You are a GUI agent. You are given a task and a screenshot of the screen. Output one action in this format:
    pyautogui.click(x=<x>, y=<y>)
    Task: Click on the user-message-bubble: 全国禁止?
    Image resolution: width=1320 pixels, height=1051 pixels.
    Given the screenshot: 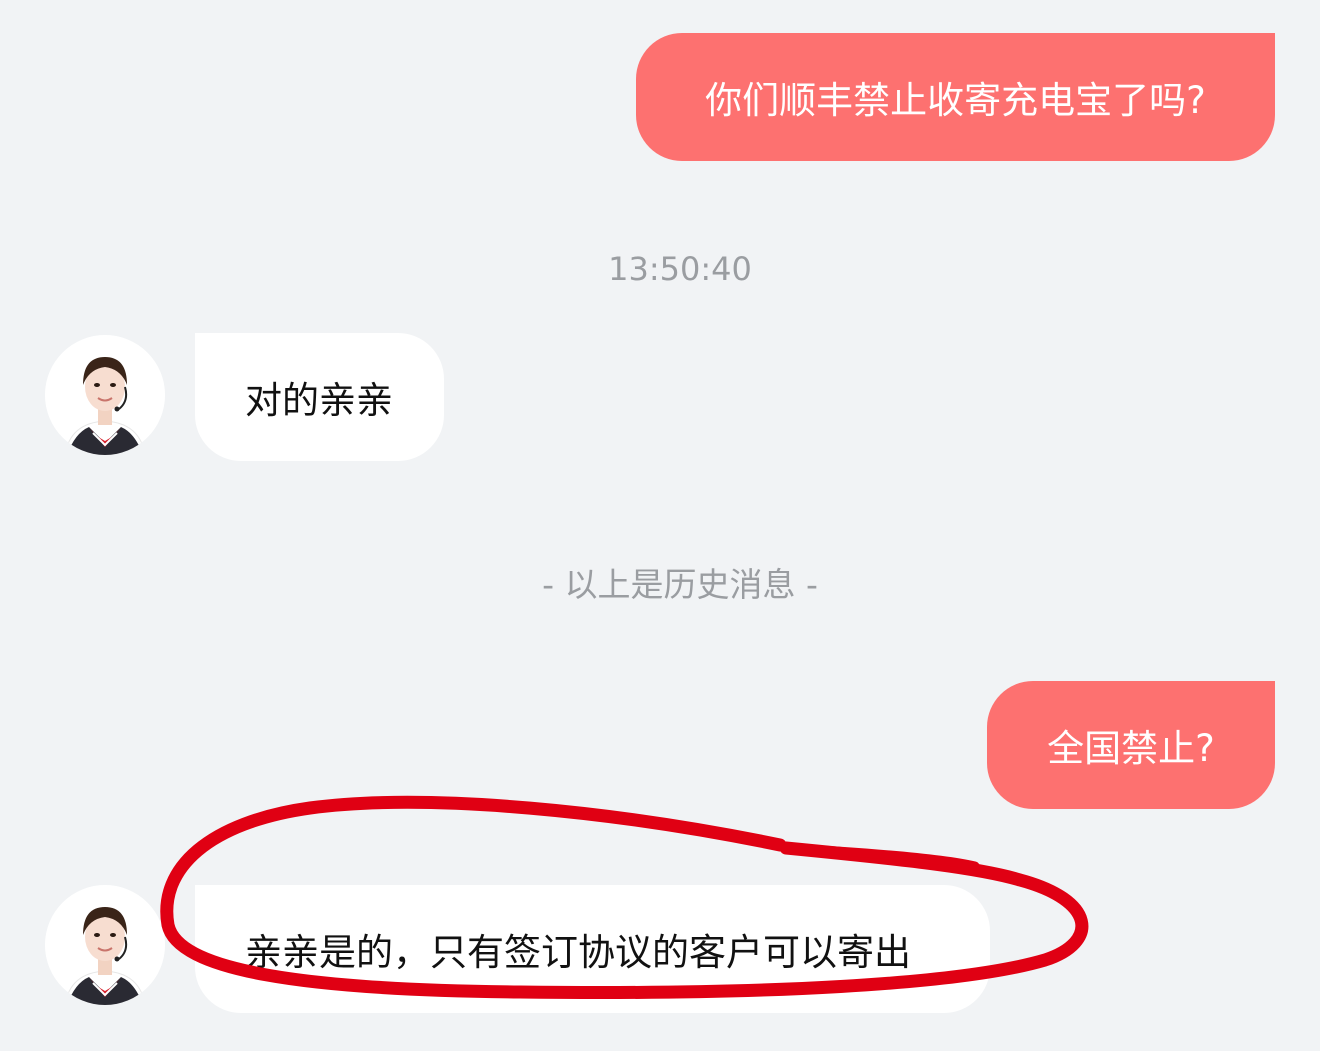 What is the action you would take?
    pyautogui.click(x=1131, y=745)
    